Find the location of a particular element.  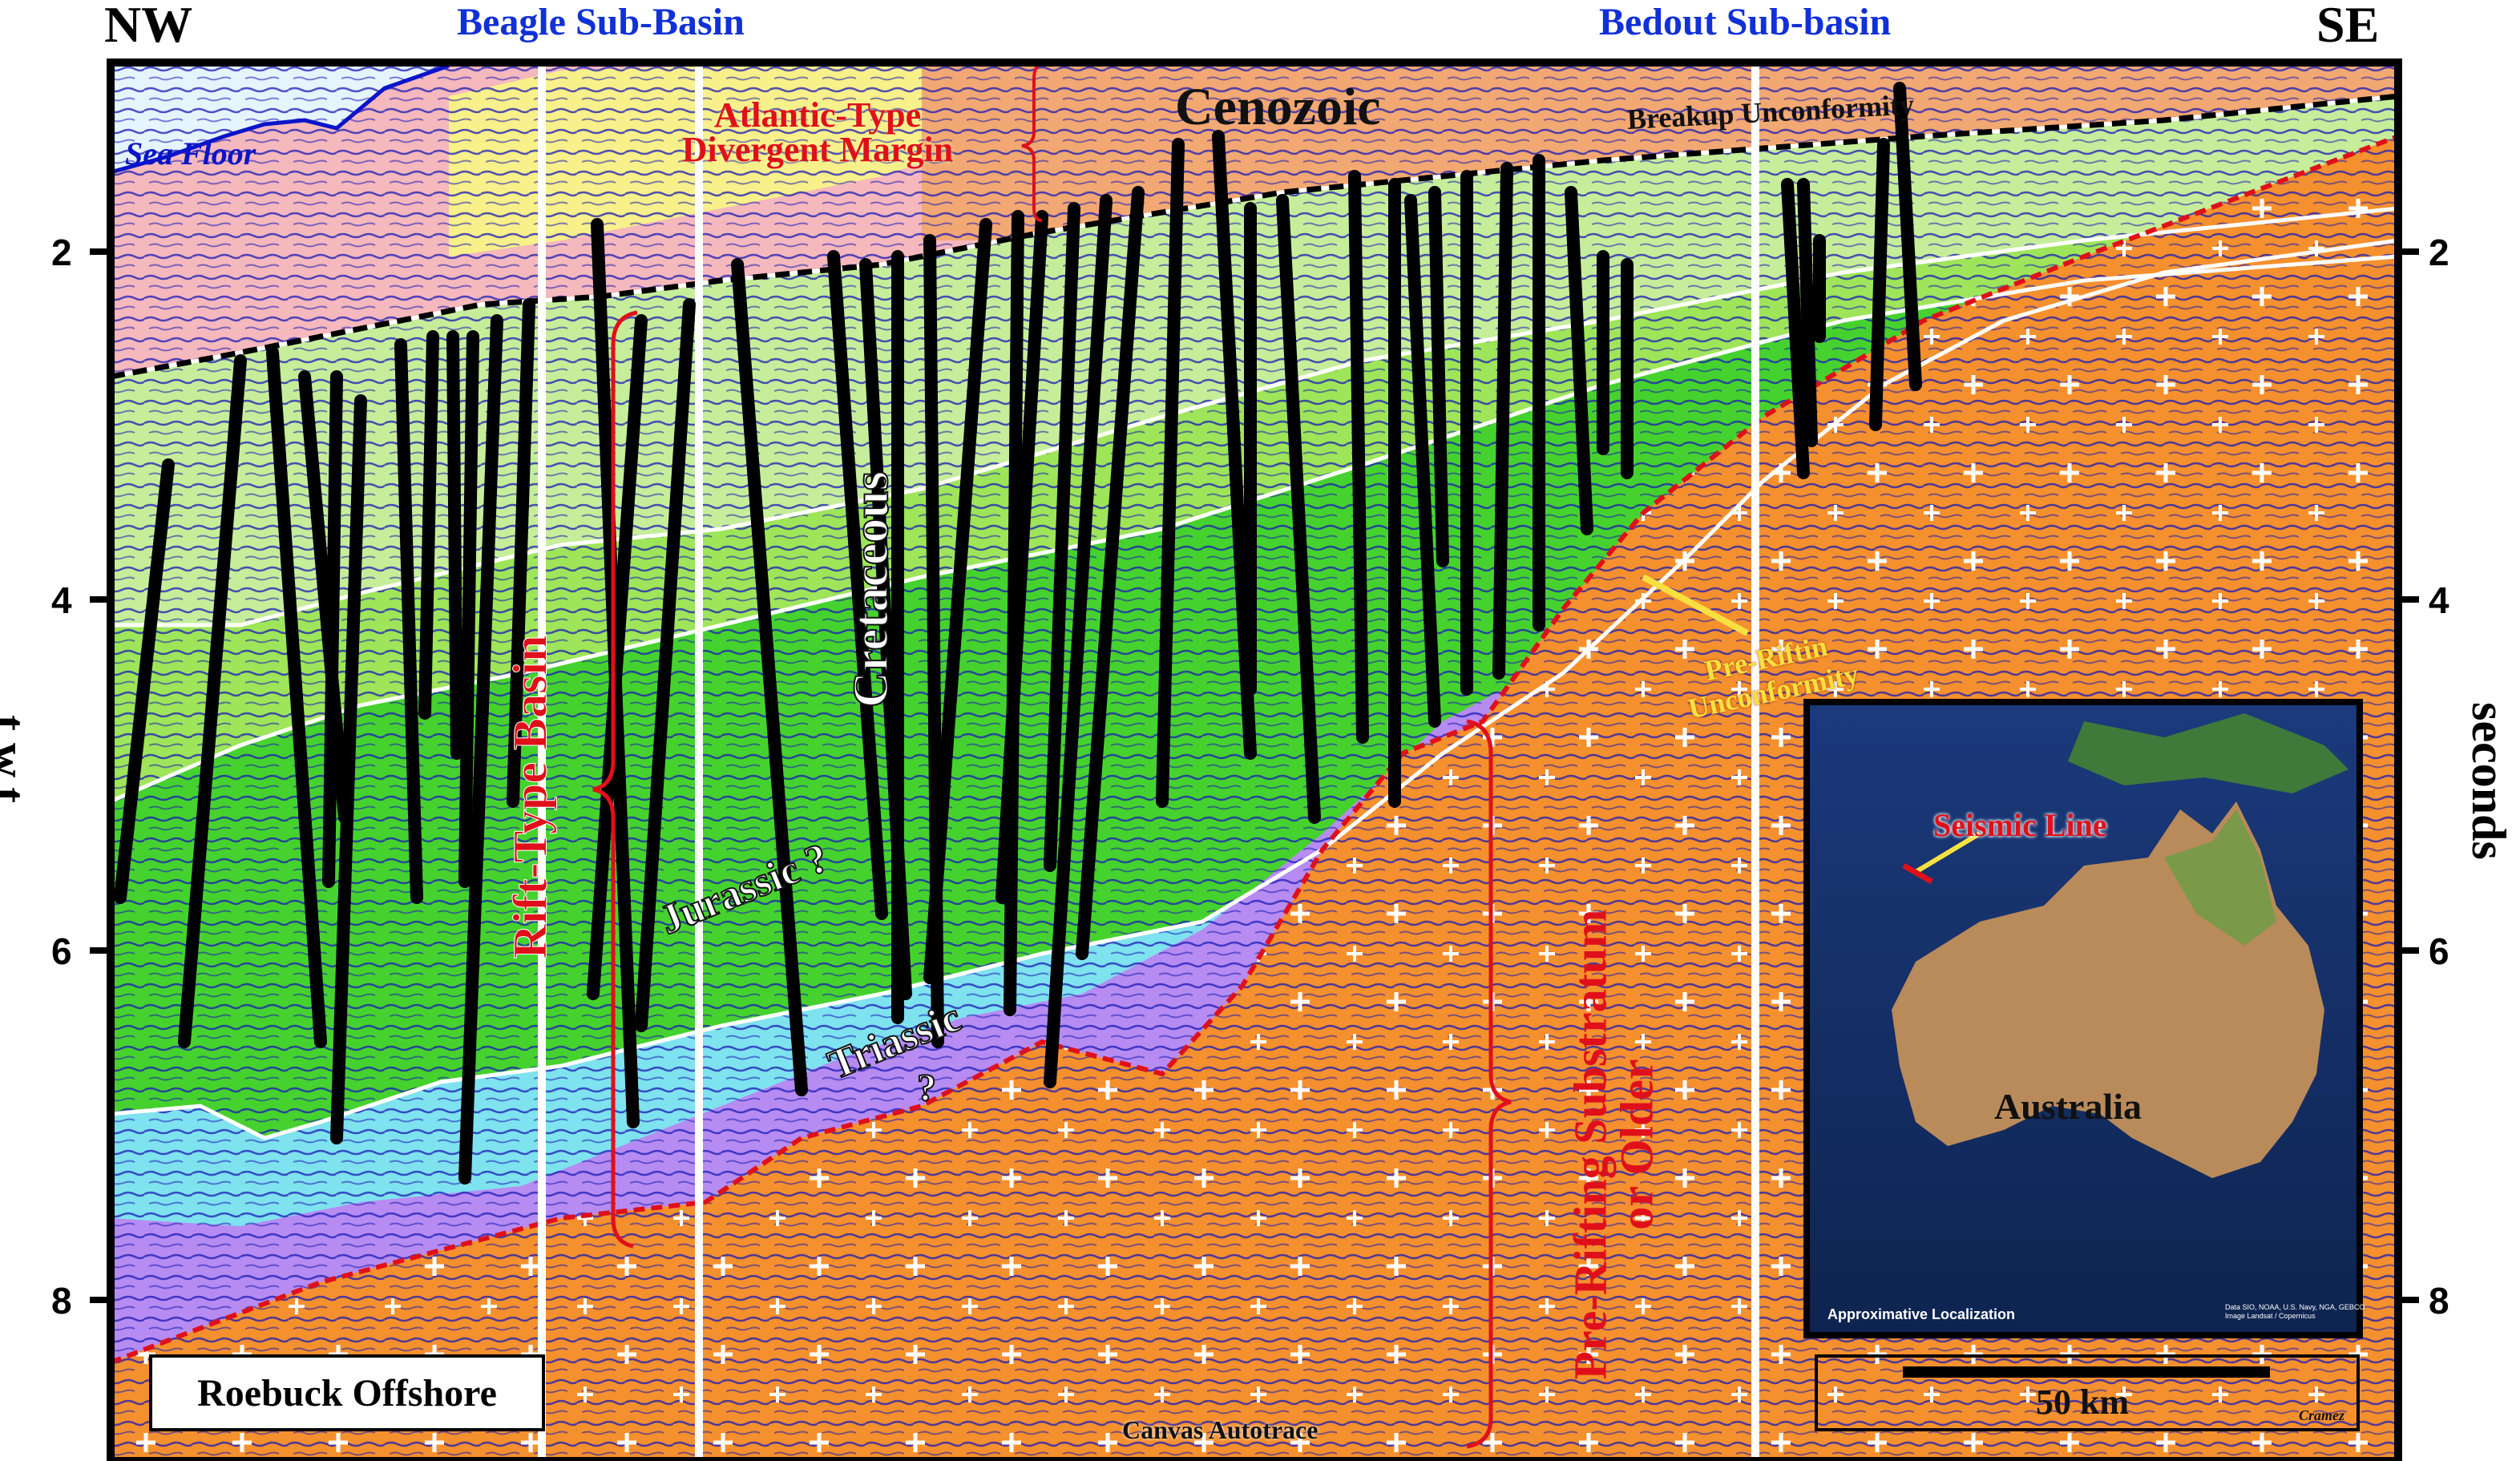

beagle-basin-title: Beagle Sub-Basin is located at coordinates (601, 22).